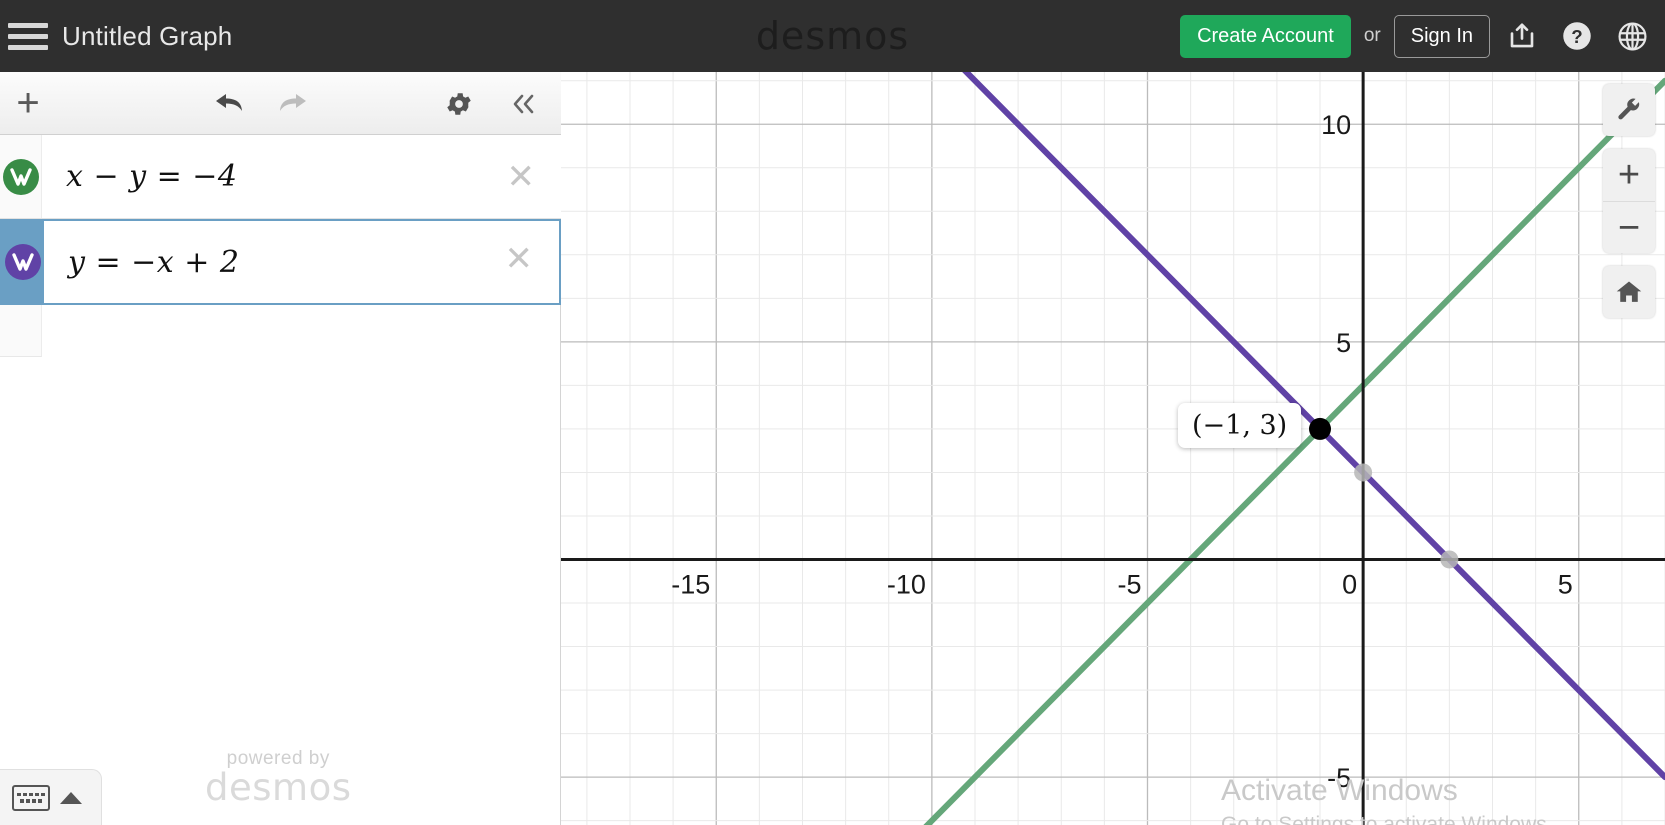  Describe the element at coordinates (1339, 778) in the screenshot. I see `y-tick-label: -5` at that location.